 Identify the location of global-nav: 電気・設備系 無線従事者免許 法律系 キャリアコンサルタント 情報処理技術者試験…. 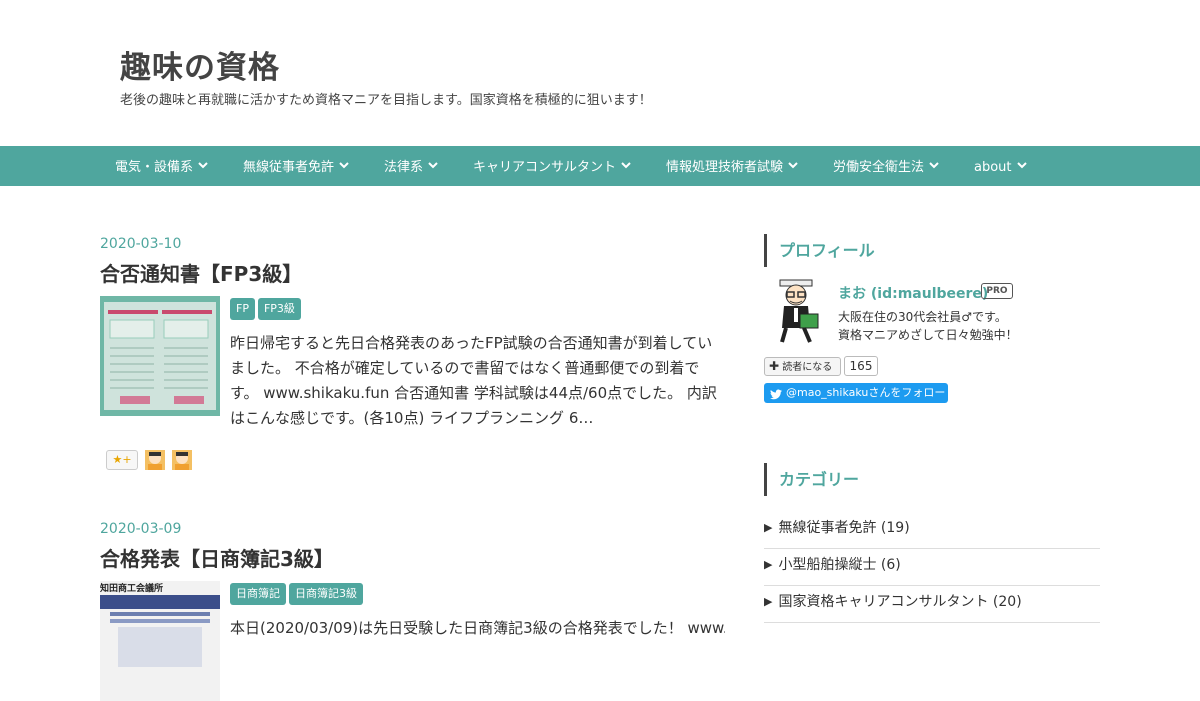
(600, 166).